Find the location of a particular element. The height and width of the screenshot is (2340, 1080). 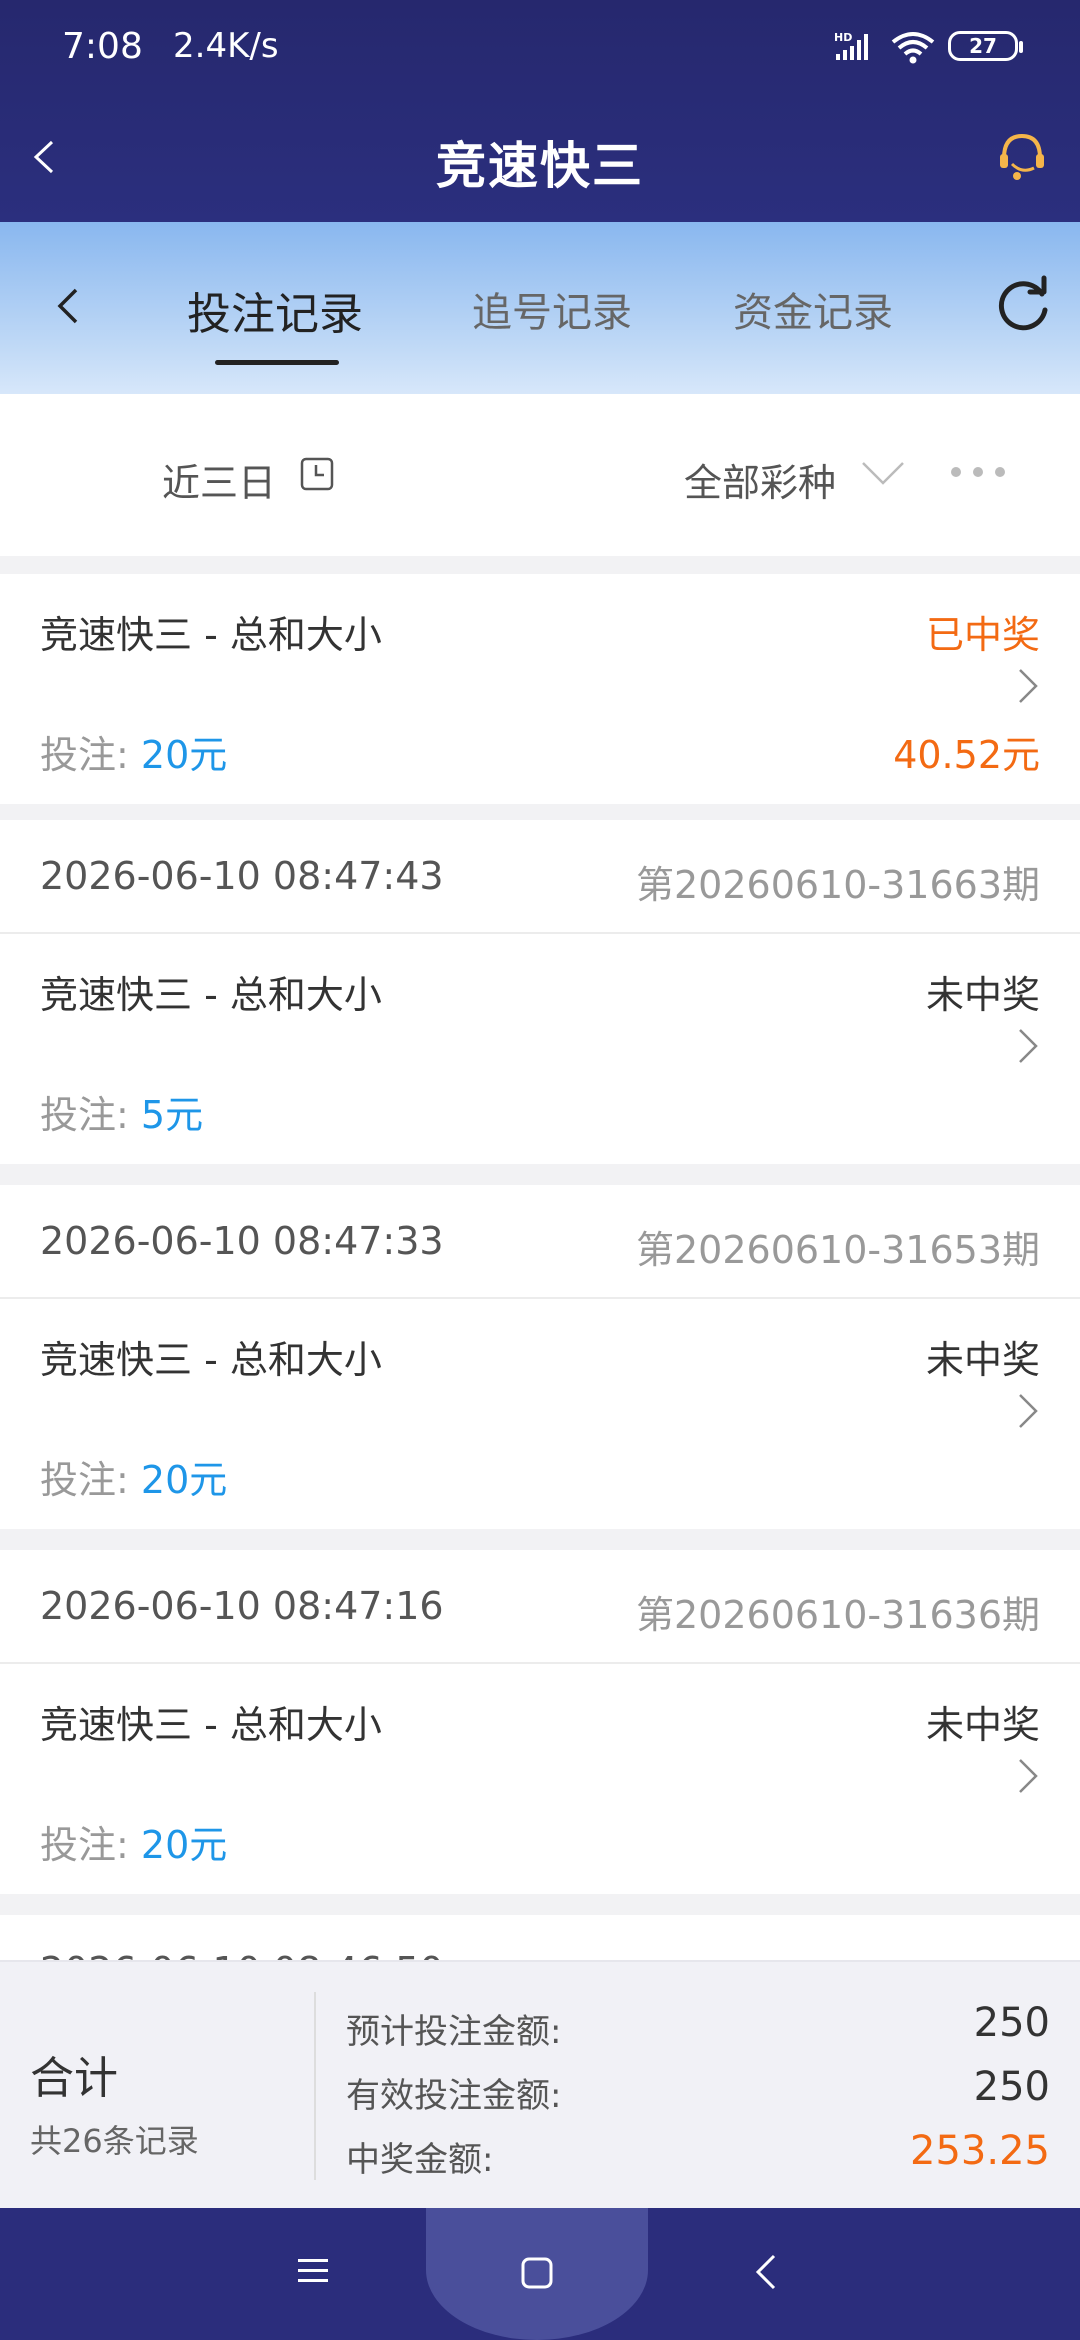

valid-bet-value: 250 is located at coordinates (1011, 2087).